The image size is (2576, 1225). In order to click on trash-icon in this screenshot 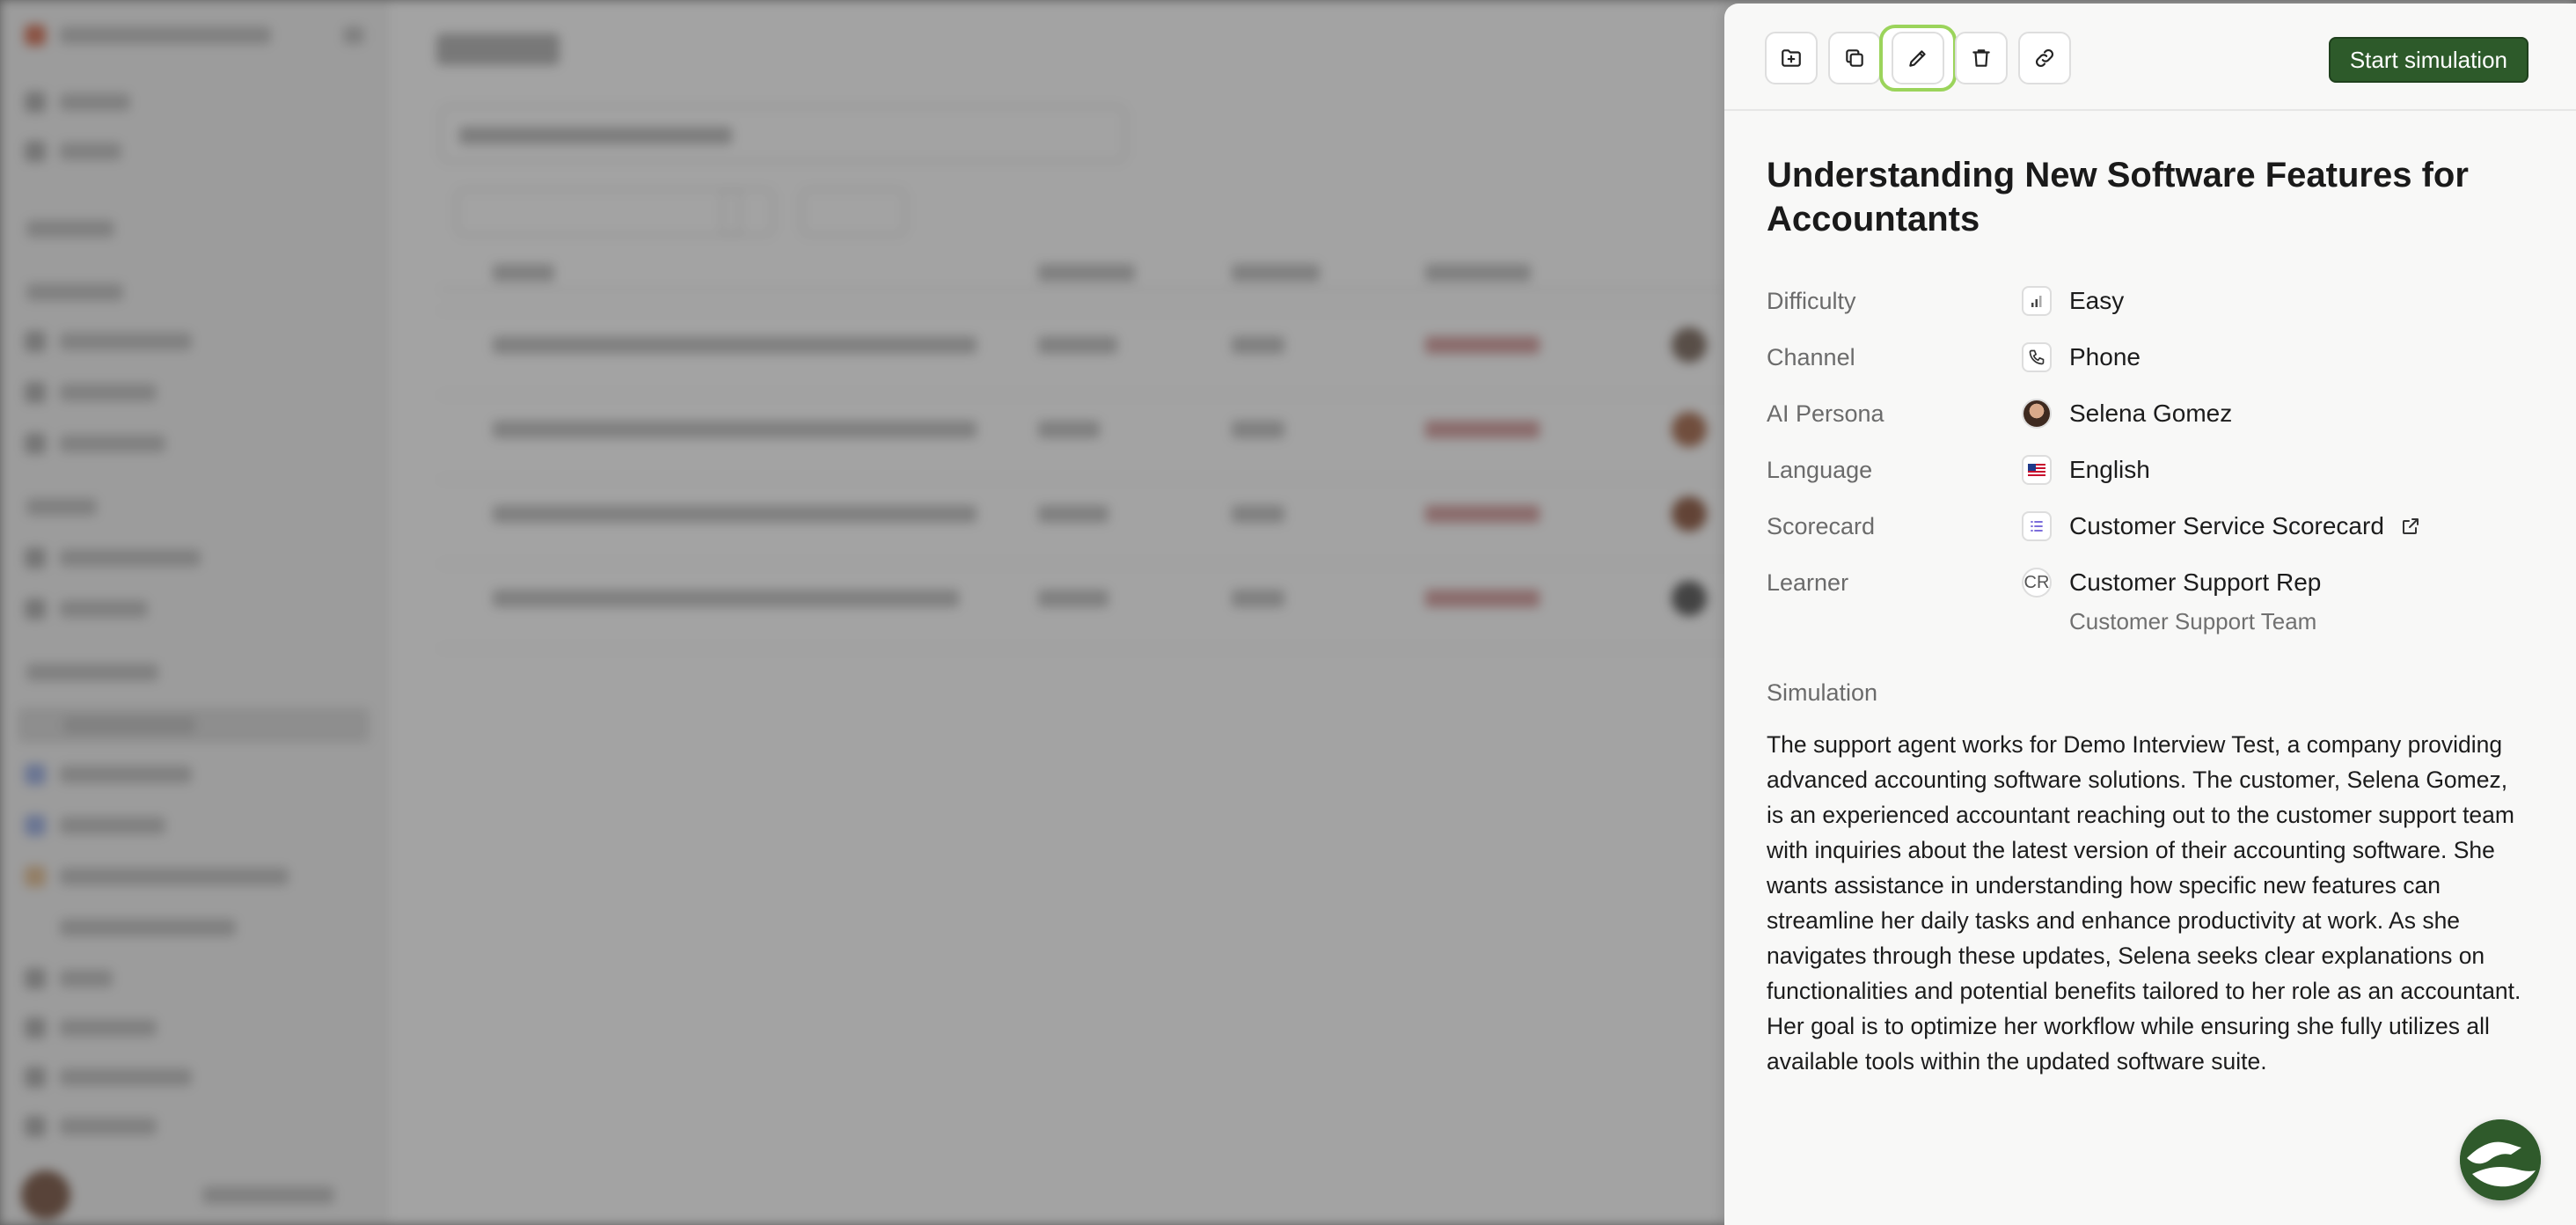, I will do `click(1981, 58)`.